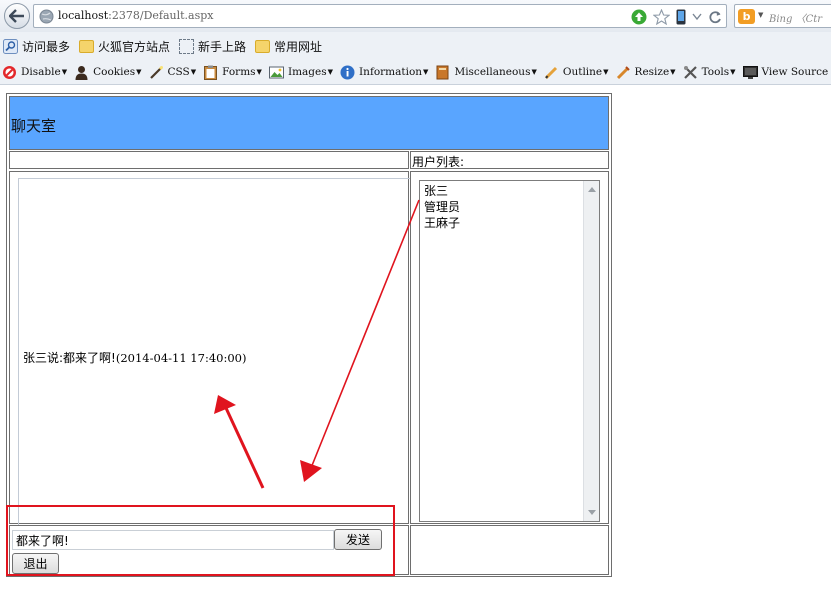 This screenshot has height=594, width=831. What do you see at coordinates (9, 72) in the screenshot?
I see `disable-icon` at bounding box center [9, 72].